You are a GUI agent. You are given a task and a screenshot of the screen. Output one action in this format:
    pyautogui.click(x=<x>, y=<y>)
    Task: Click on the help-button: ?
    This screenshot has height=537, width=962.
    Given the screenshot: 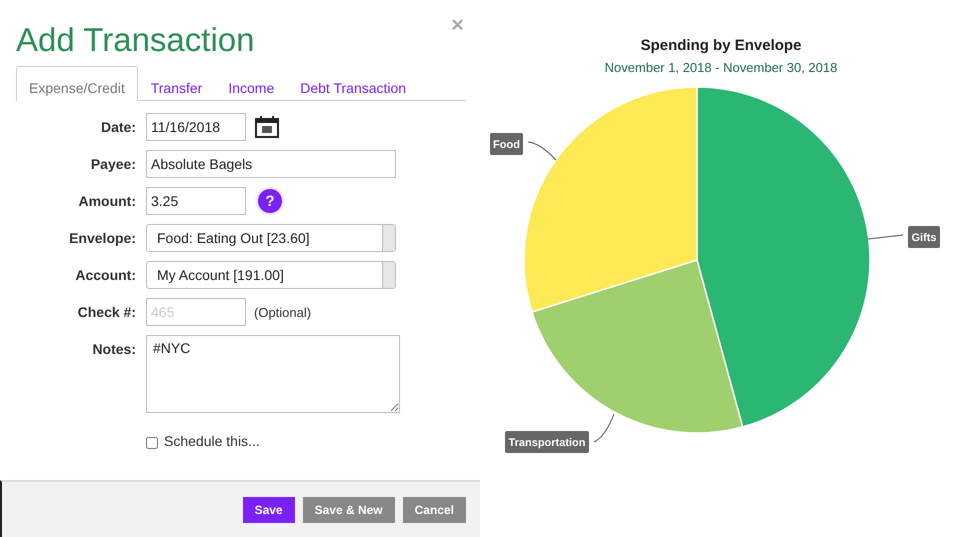 What is the action you would take?
    pyautogui.click(x=270, y=201)
    